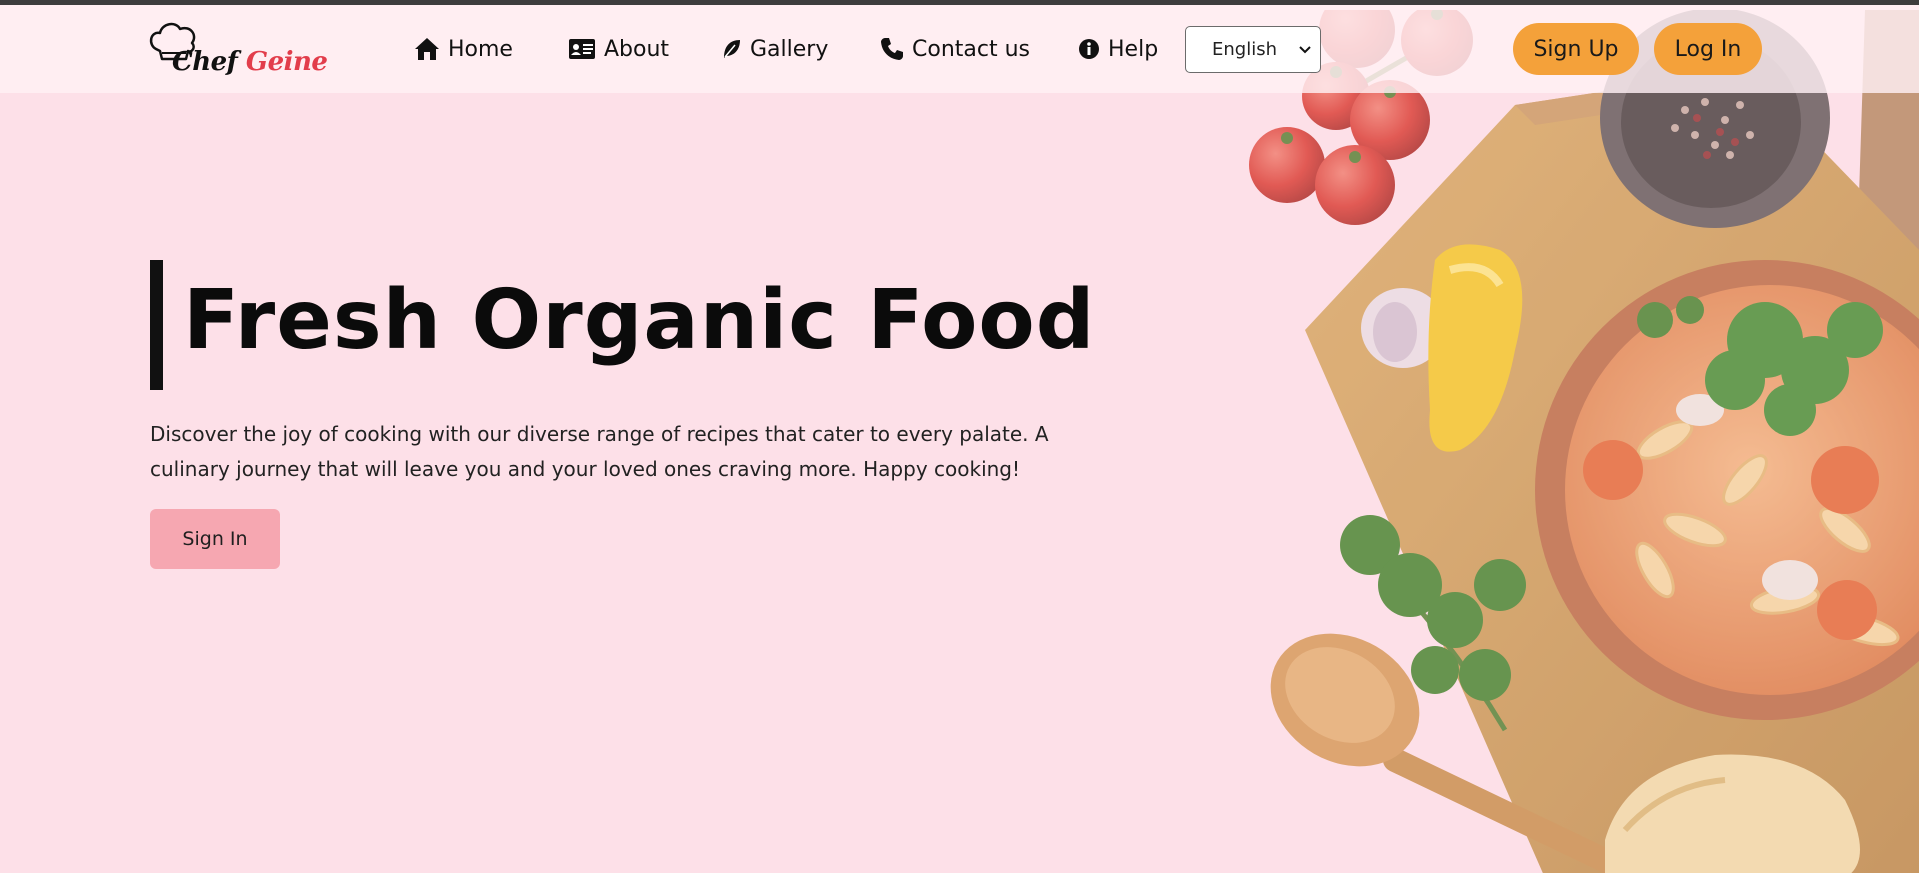  I want to click on language-select: English, so click(1253, 49).